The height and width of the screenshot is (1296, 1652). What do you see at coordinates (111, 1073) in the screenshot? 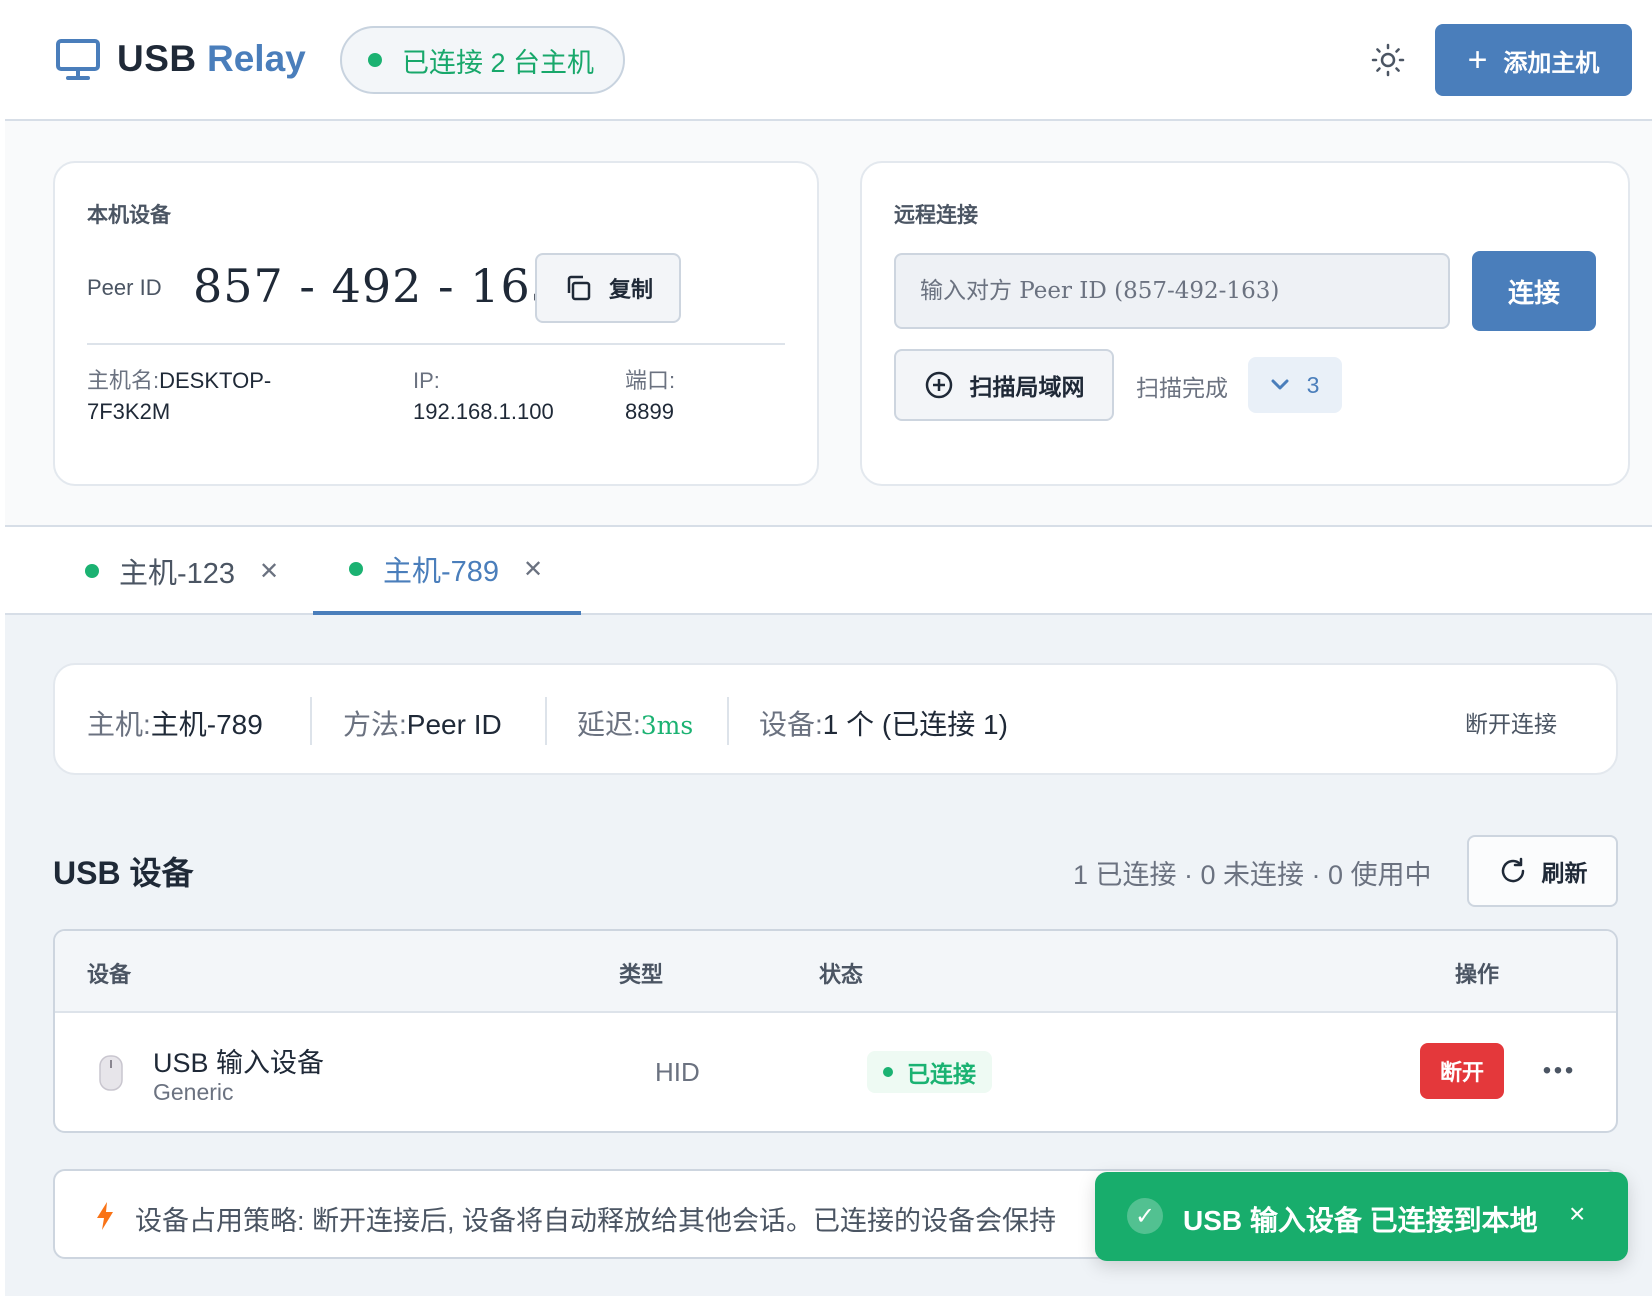
I see `mouse-icon` at bounding box center [111, 1073].